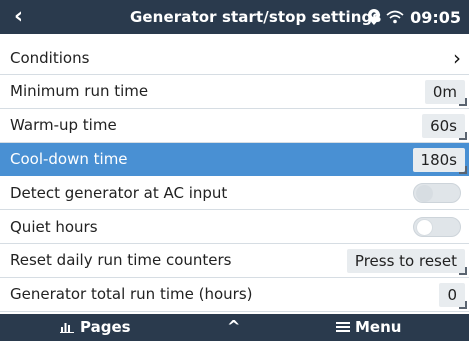 The width and height of the screenshot is (469, 341). I want to click on row-detect-generator: Detect generator at AC input, so click(234, 193).